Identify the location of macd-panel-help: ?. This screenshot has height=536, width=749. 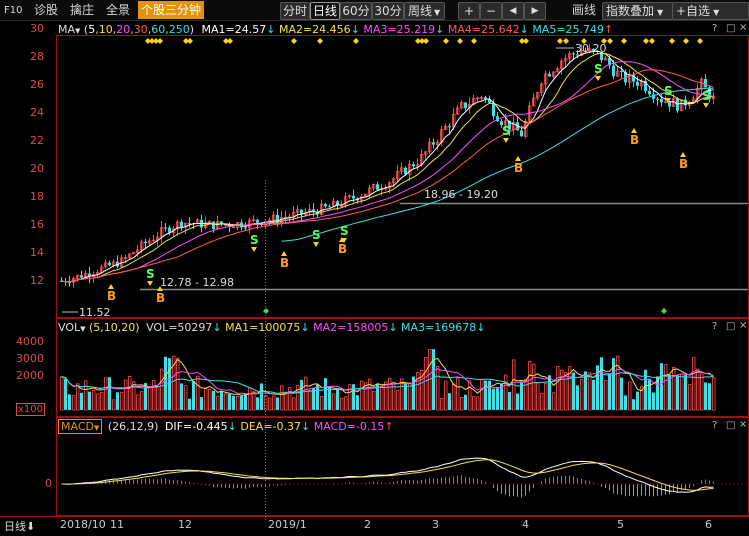
(714, 425).